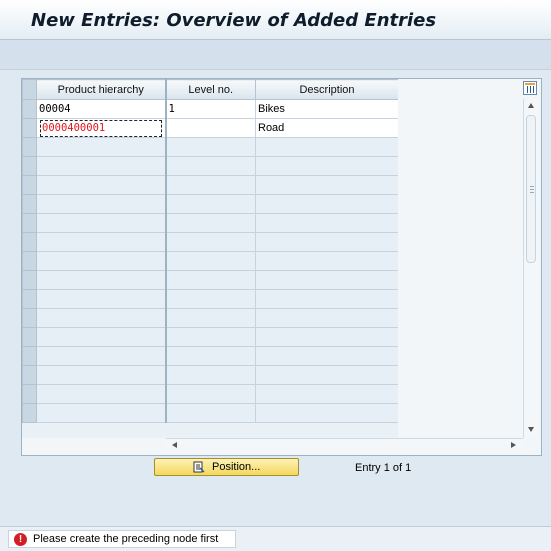  I want to click on error-icon: !, so click(20, 539).